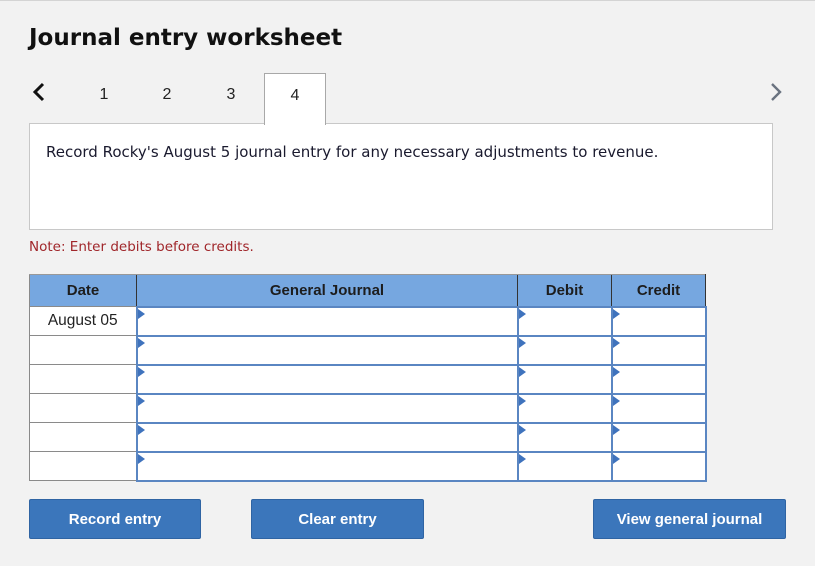  I want to click on column-header-credit: Credit, so click(658, 290).